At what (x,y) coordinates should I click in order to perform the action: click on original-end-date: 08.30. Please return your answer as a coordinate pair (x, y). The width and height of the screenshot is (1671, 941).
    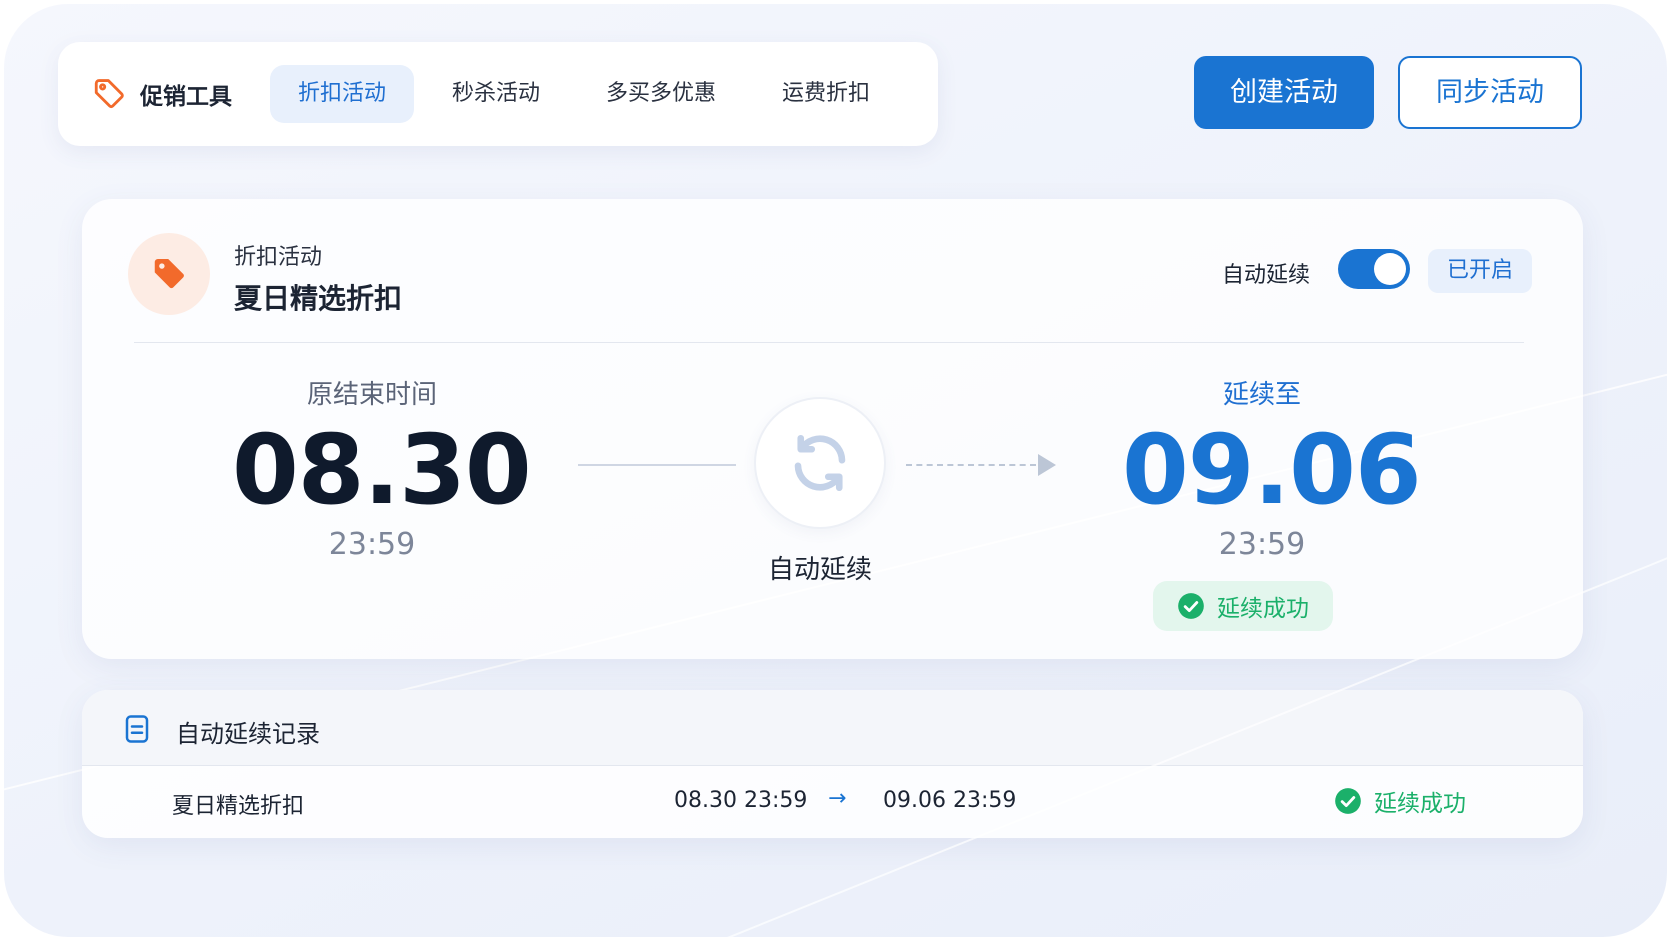
    Looking at the image, I should click on (382, 470).